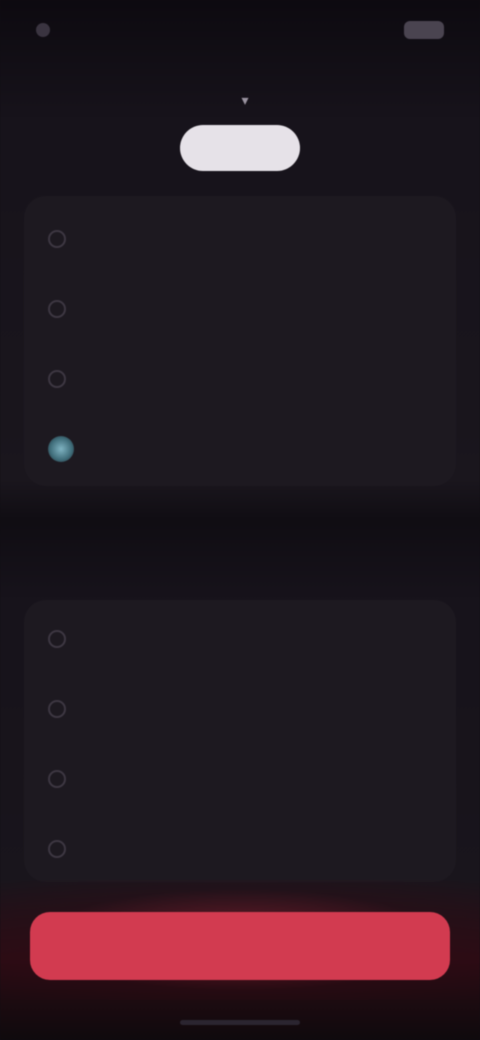 The height and width of the screenshot is (1040, 480). I want to click on status-right, so click(424, 30).